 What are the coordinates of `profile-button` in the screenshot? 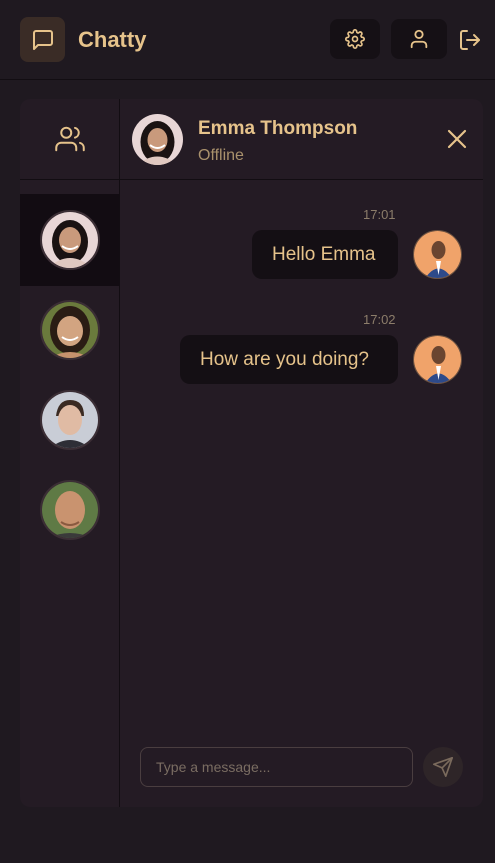 It's located at (419, 39).